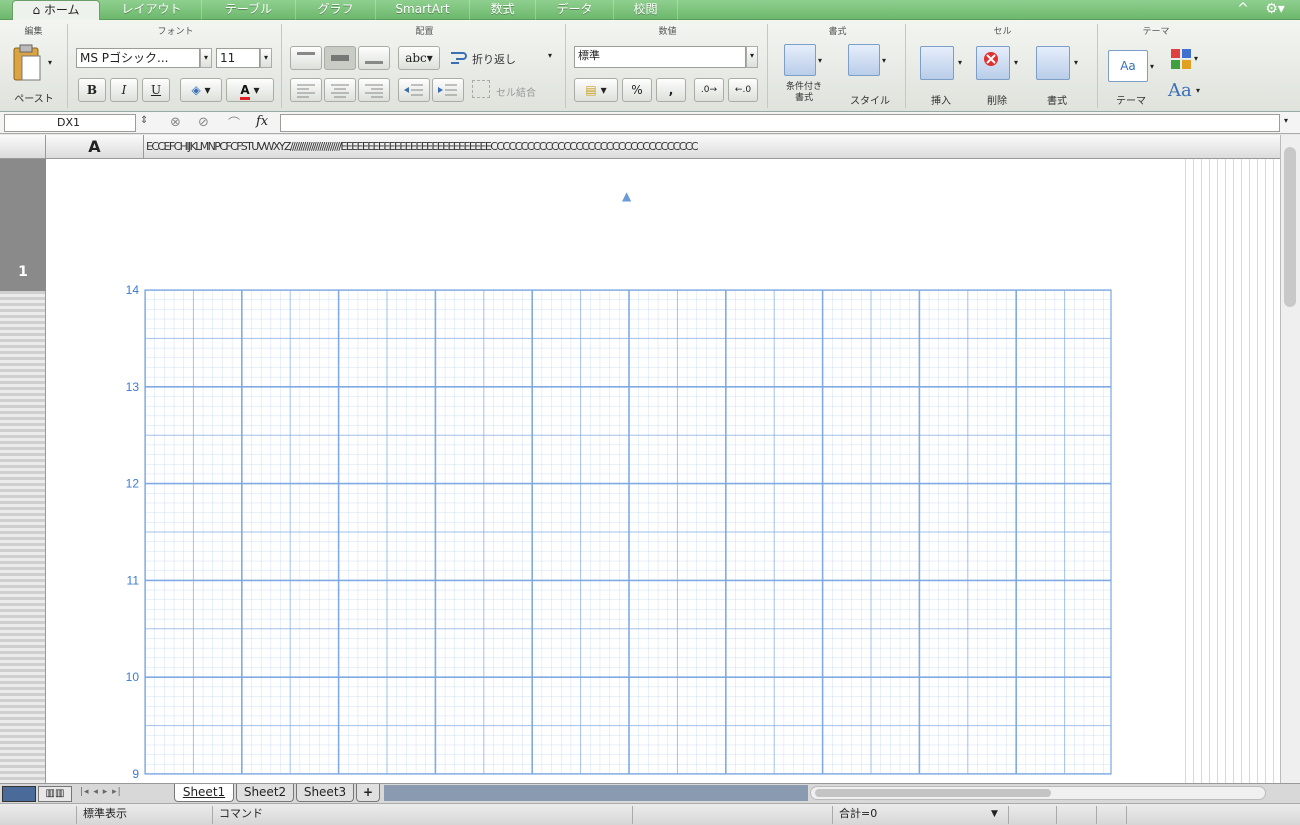  Describe the element at coordinates (306, 90) in the screenshot. I see `align-left-icon` at that location.